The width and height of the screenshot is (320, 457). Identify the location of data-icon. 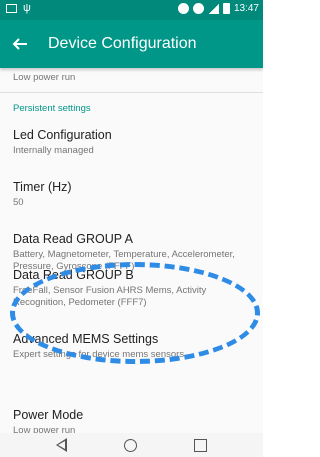
(198, 8).